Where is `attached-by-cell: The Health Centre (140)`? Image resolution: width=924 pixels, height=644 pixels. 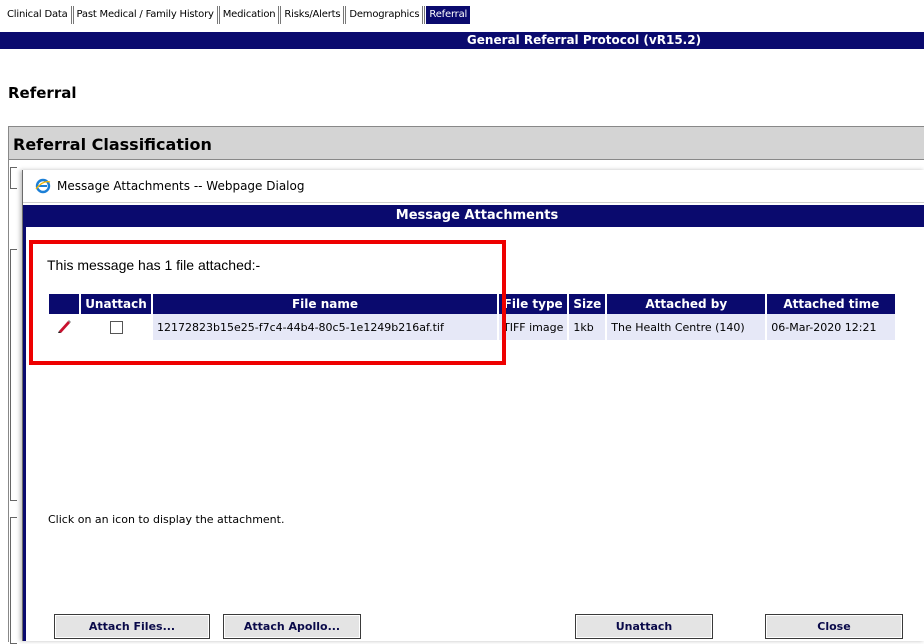 attached-by-cell: The Health Centre (140) is located at coordinates (686, 327).